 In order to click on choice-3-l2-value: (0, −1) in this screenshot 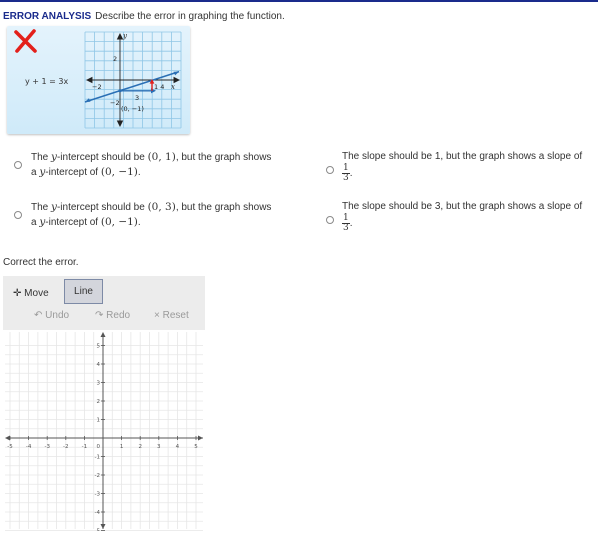, I will do `click(119, 222)`.